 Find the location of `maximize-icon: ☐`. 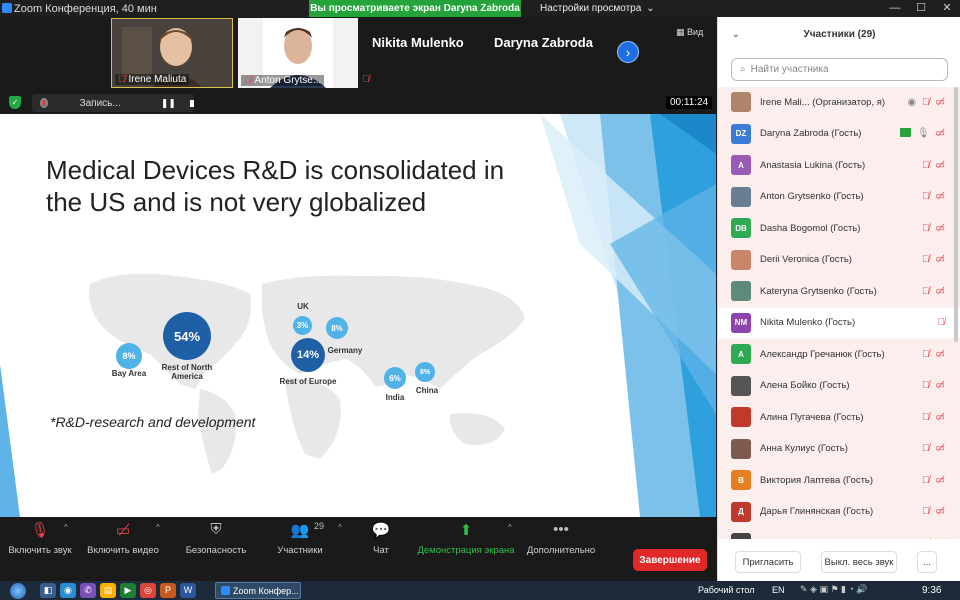

maximize-icon: ☐ is located at coordinates (921, 8).